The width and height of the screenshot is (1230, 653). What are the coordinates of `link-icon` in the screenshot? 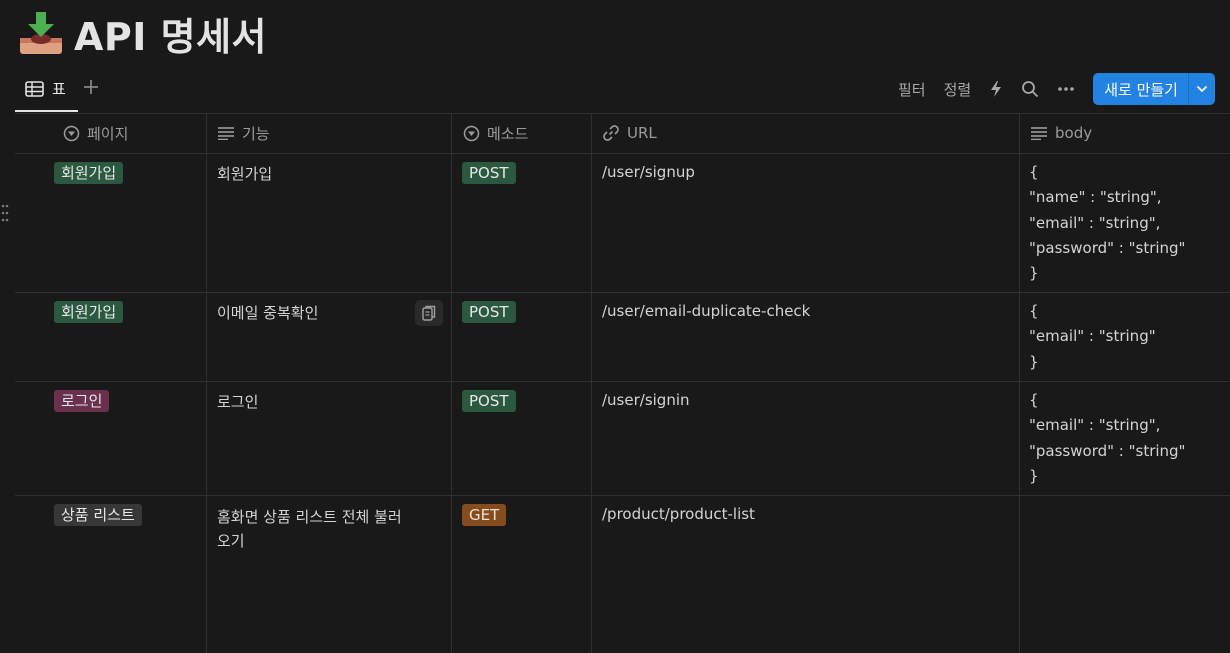 It's located at (611, 133).